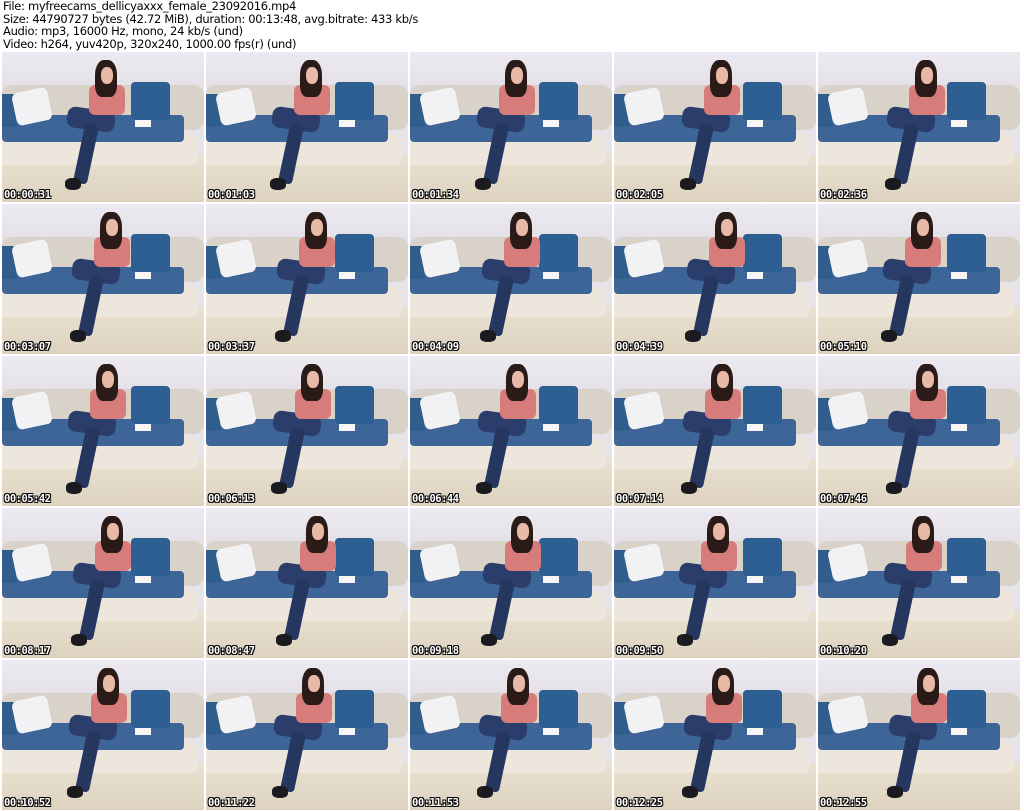  Describe the element at coordinates (919, 735) in the screenshot. I see `video-frame-thumbnail: 00:12:55` at that location.